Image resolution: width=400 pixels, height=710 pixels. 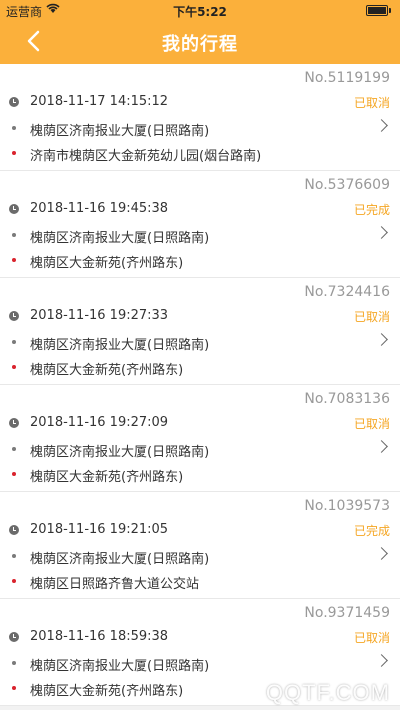 What do you see at coordinates (200, 32) in the screenshot?
I see `app-header: 运营商 下午5:22 我的行程` at bounding box center [200, 32].